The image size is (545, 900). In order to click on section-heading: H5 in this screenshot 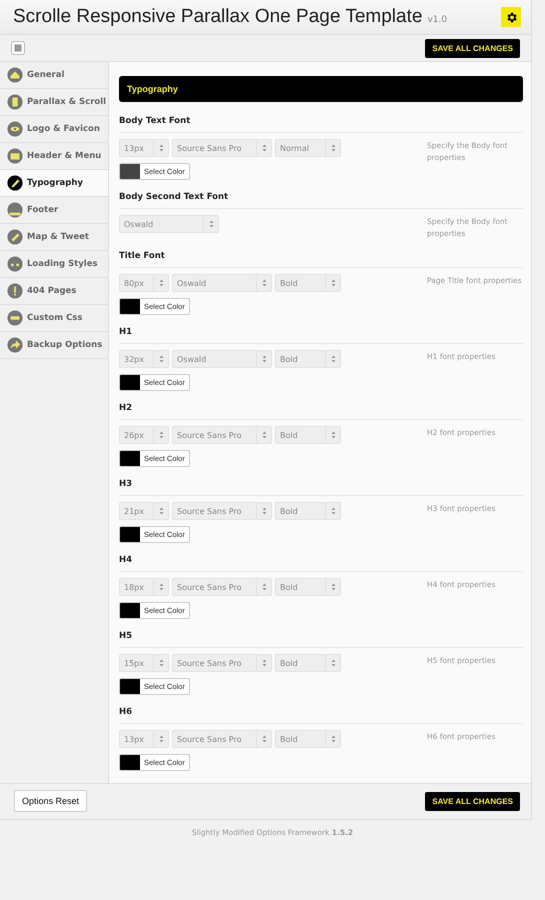, I will do `click(321, 639)`.